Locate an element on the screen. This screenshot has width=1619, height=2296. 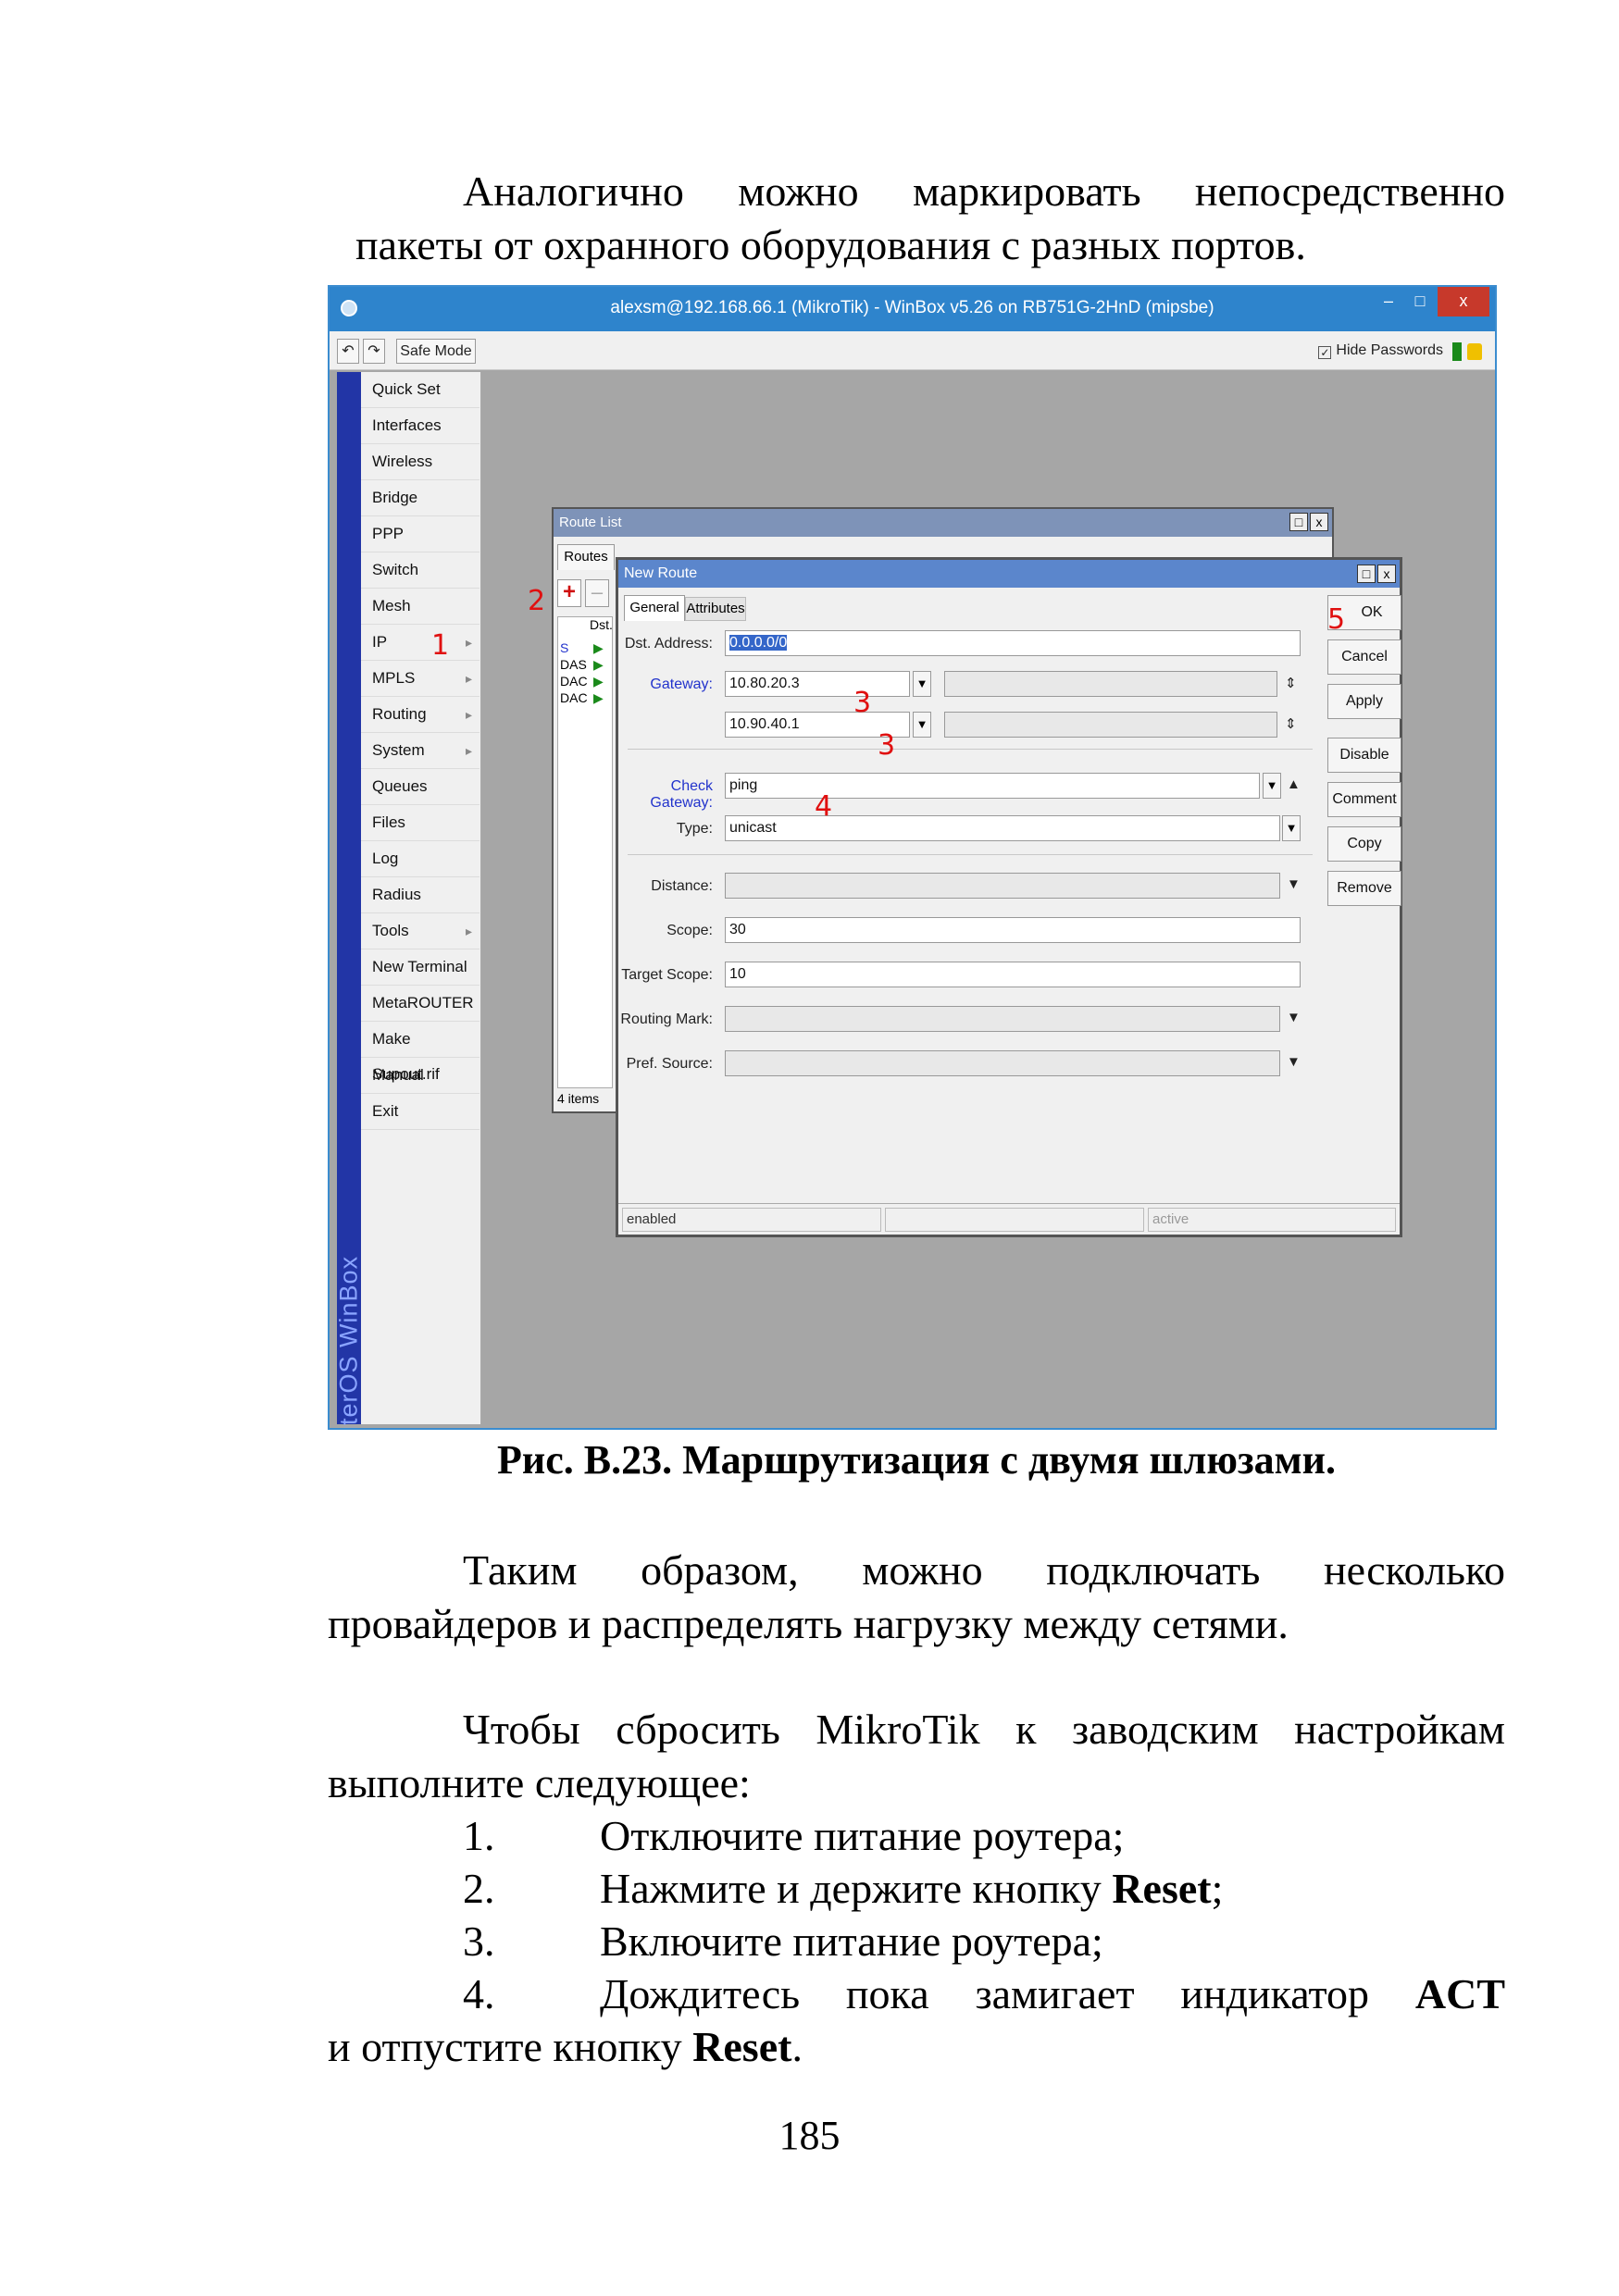
type-dropdown-icon: ▼ is located at coordinates (1291, 828).